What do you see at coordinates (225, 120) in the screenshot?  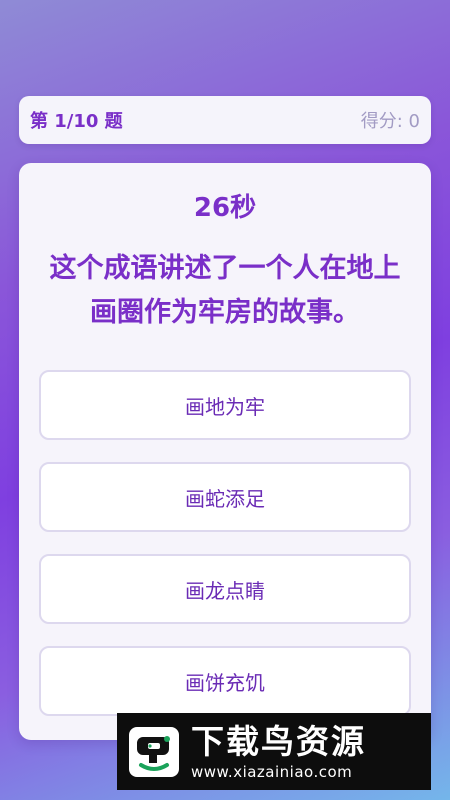 I see `top-status-bar: 第 1/10 题 得分: 0` at bounding box center [225, 120].